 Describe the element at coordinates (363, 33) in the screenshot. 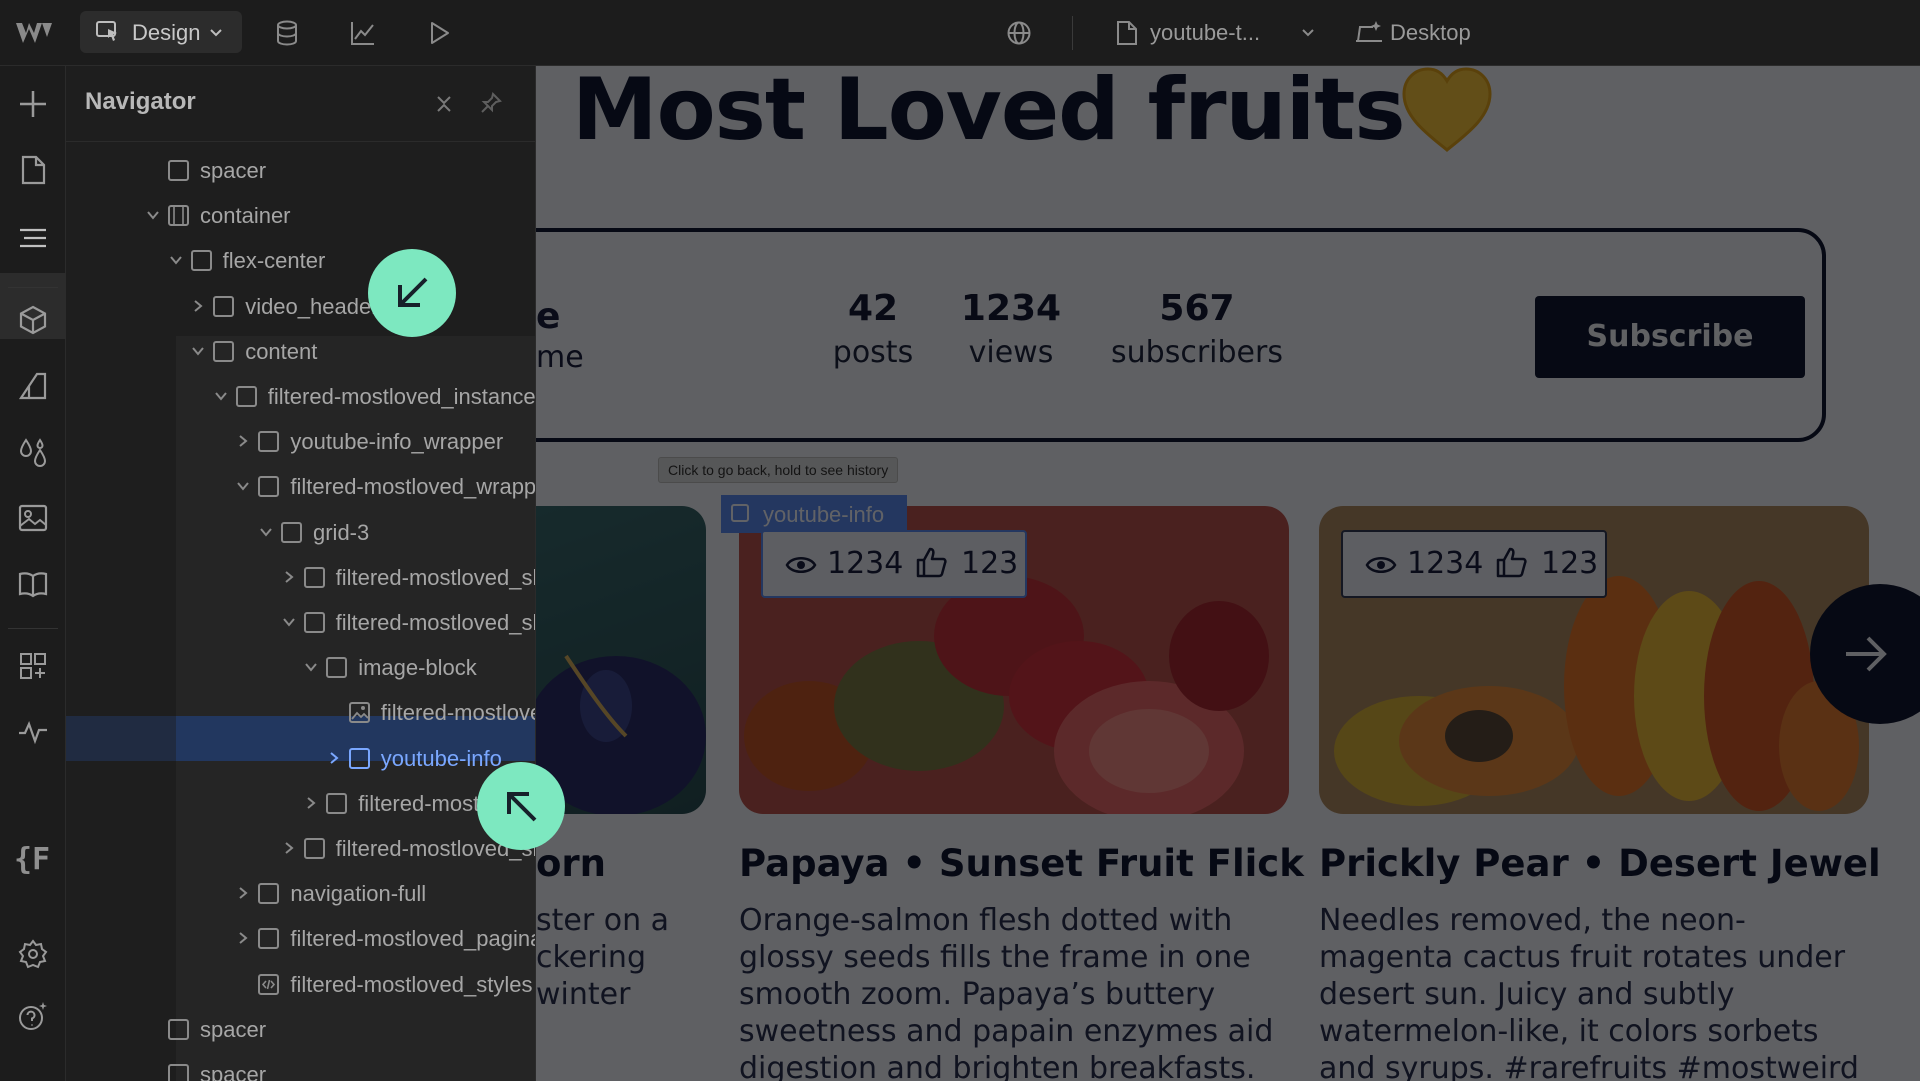

I see `analytics-icon` at that location.